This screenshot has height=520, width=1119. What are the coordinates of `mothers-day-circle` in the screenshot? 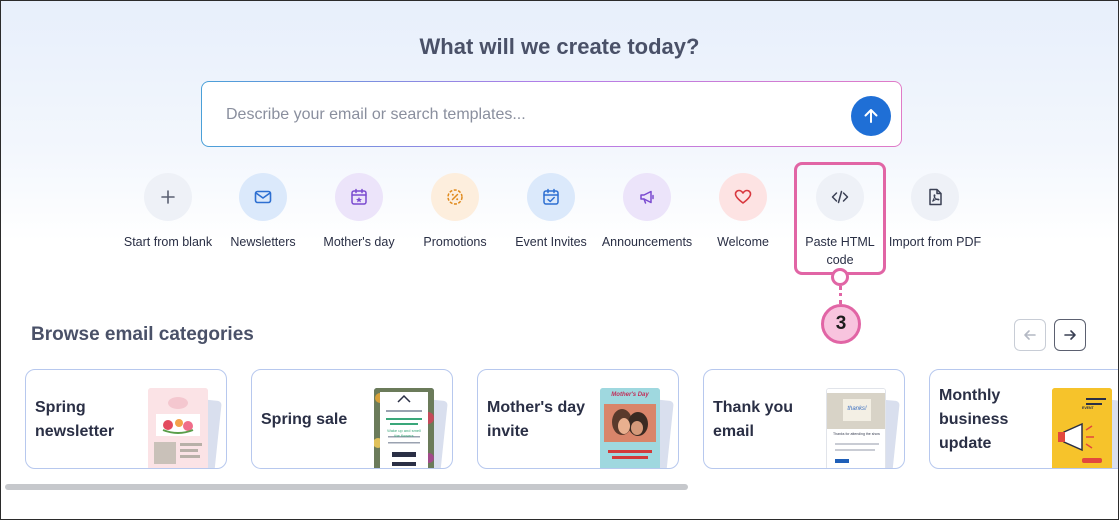 It's located at (359, 197).